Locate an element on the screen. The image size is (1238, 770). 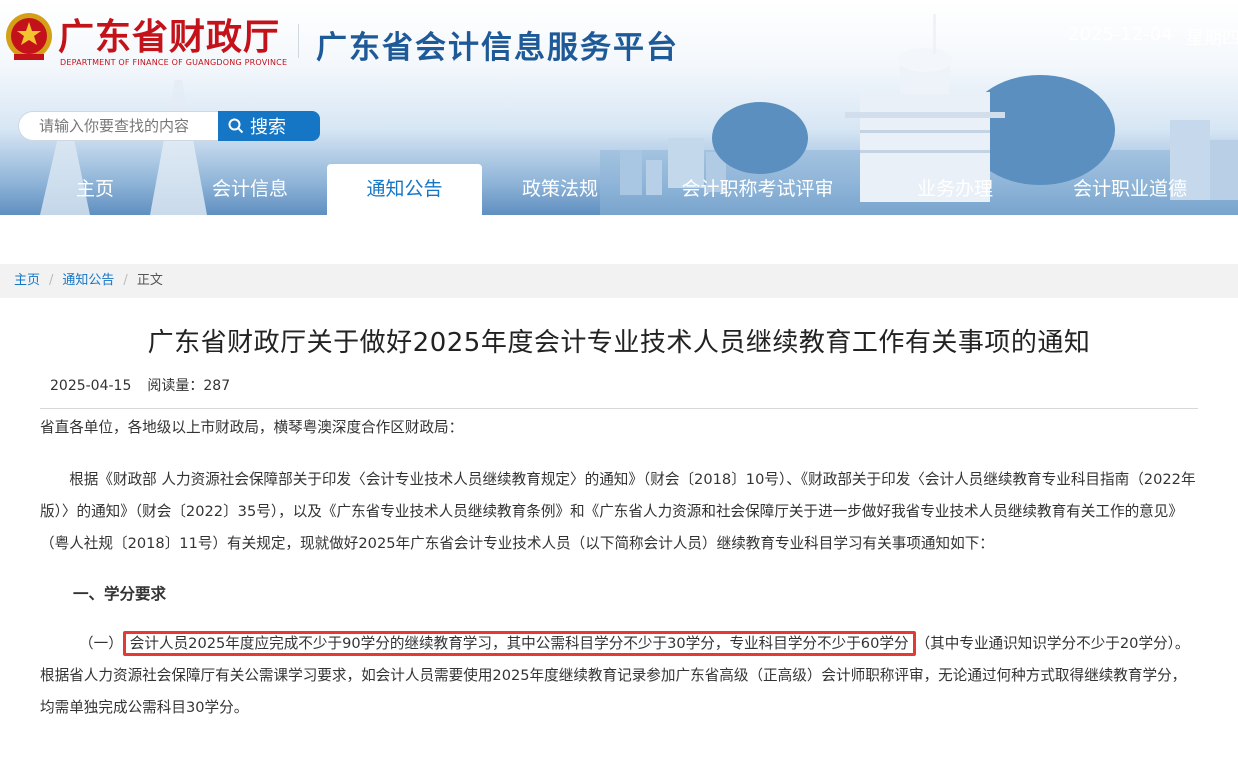
search-button-label: 搜索 is located at coordinates (268, 127).